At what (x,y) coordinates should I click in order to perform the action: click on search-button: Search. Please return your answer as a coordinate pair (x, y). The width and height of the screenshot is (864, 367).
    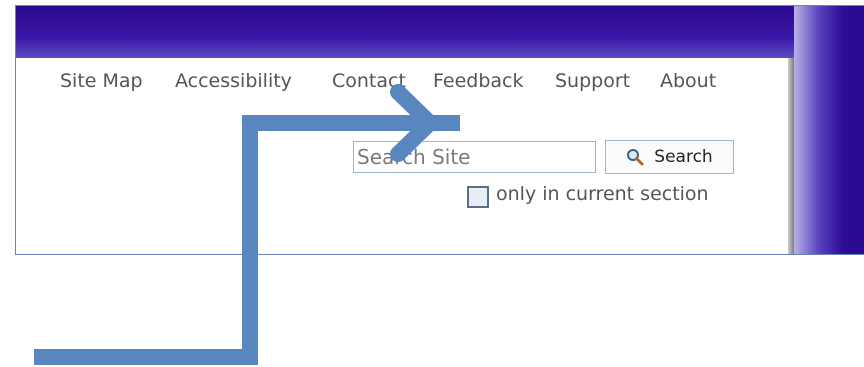
    Looking at the image, I should click on (669, 157).